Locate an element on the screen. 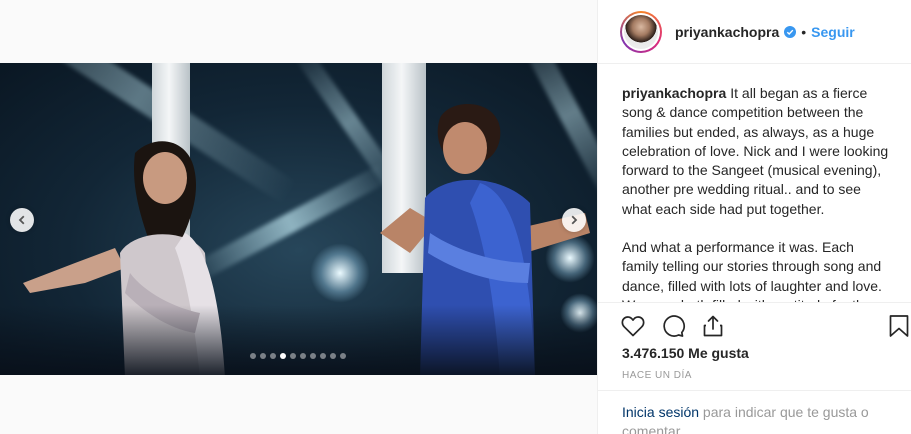 This screenshot has height=434, width=911. likes-count: 3.476.150 Me gusta is located at coordinates (685, 353).